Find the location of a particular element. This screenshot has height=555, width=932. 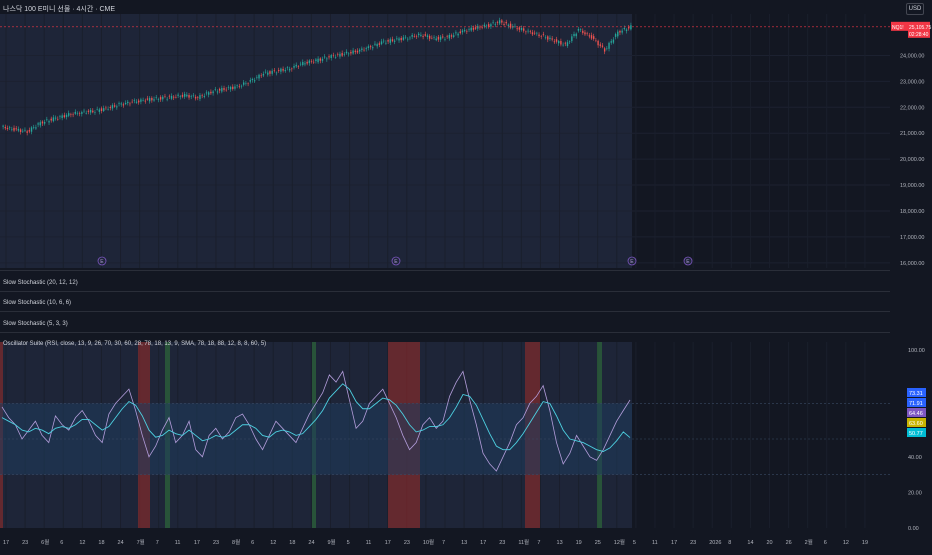

currency-button: USD is located at coordinates (915, 9).